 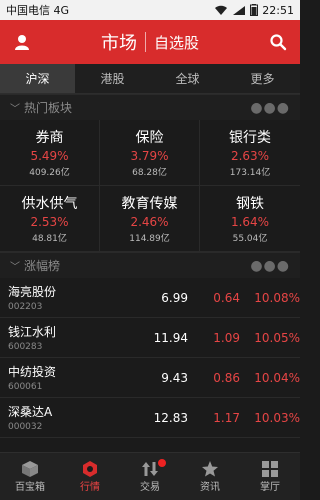 I want to click on tab-hong-kong: 港股, so click(x=112, y=78).